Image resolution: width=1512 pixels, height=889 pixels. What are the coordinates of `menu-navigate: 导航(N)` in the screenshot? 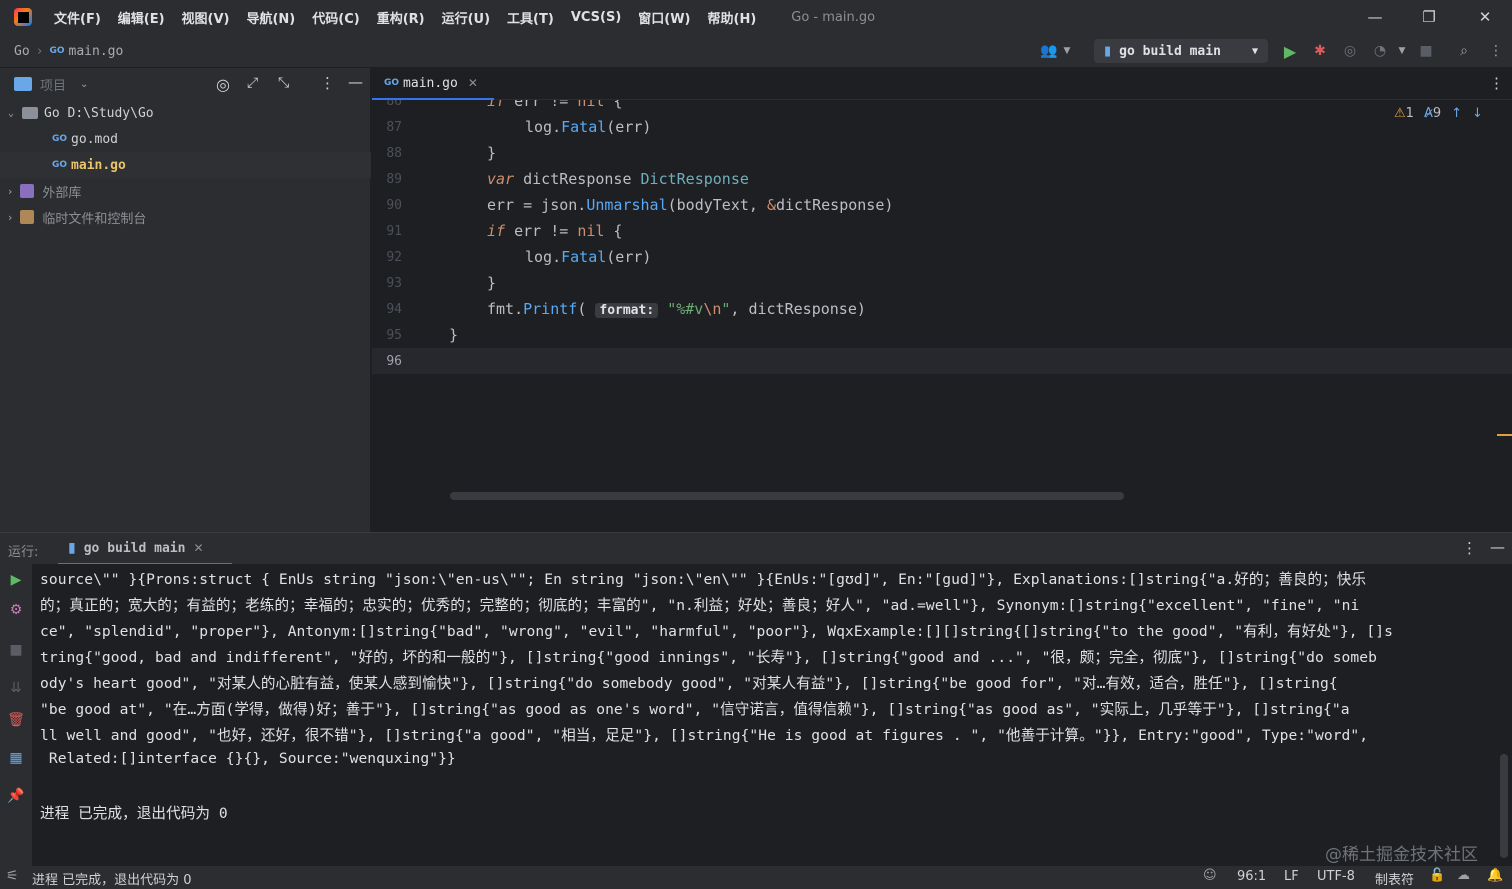 It's located at (270, 17).